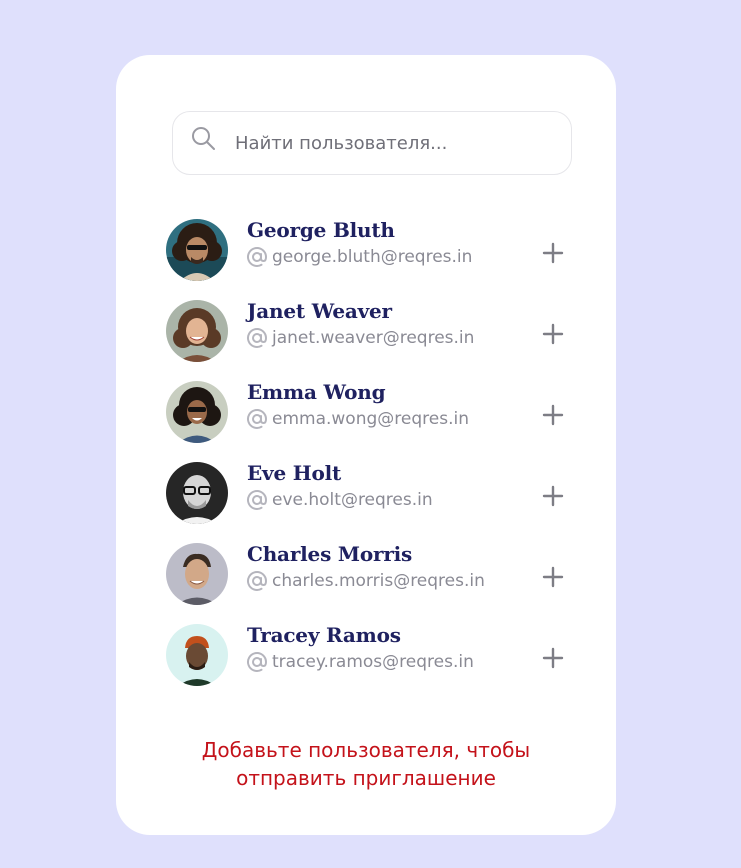 The height and width of the screenshot is (868, 741). I want to click on list-item: Charles Morris charles.morris@reqres.in, so click(366, 582).